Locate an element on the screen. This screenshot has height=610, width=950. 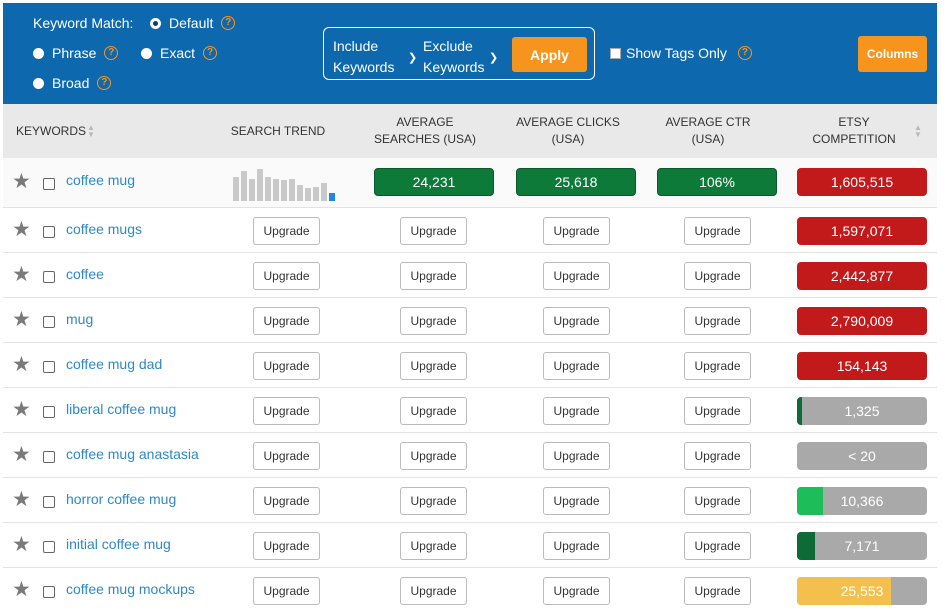
header-avg-clicks: AVERAGE CLICKS (USA) is located at coordinates (568, 131).